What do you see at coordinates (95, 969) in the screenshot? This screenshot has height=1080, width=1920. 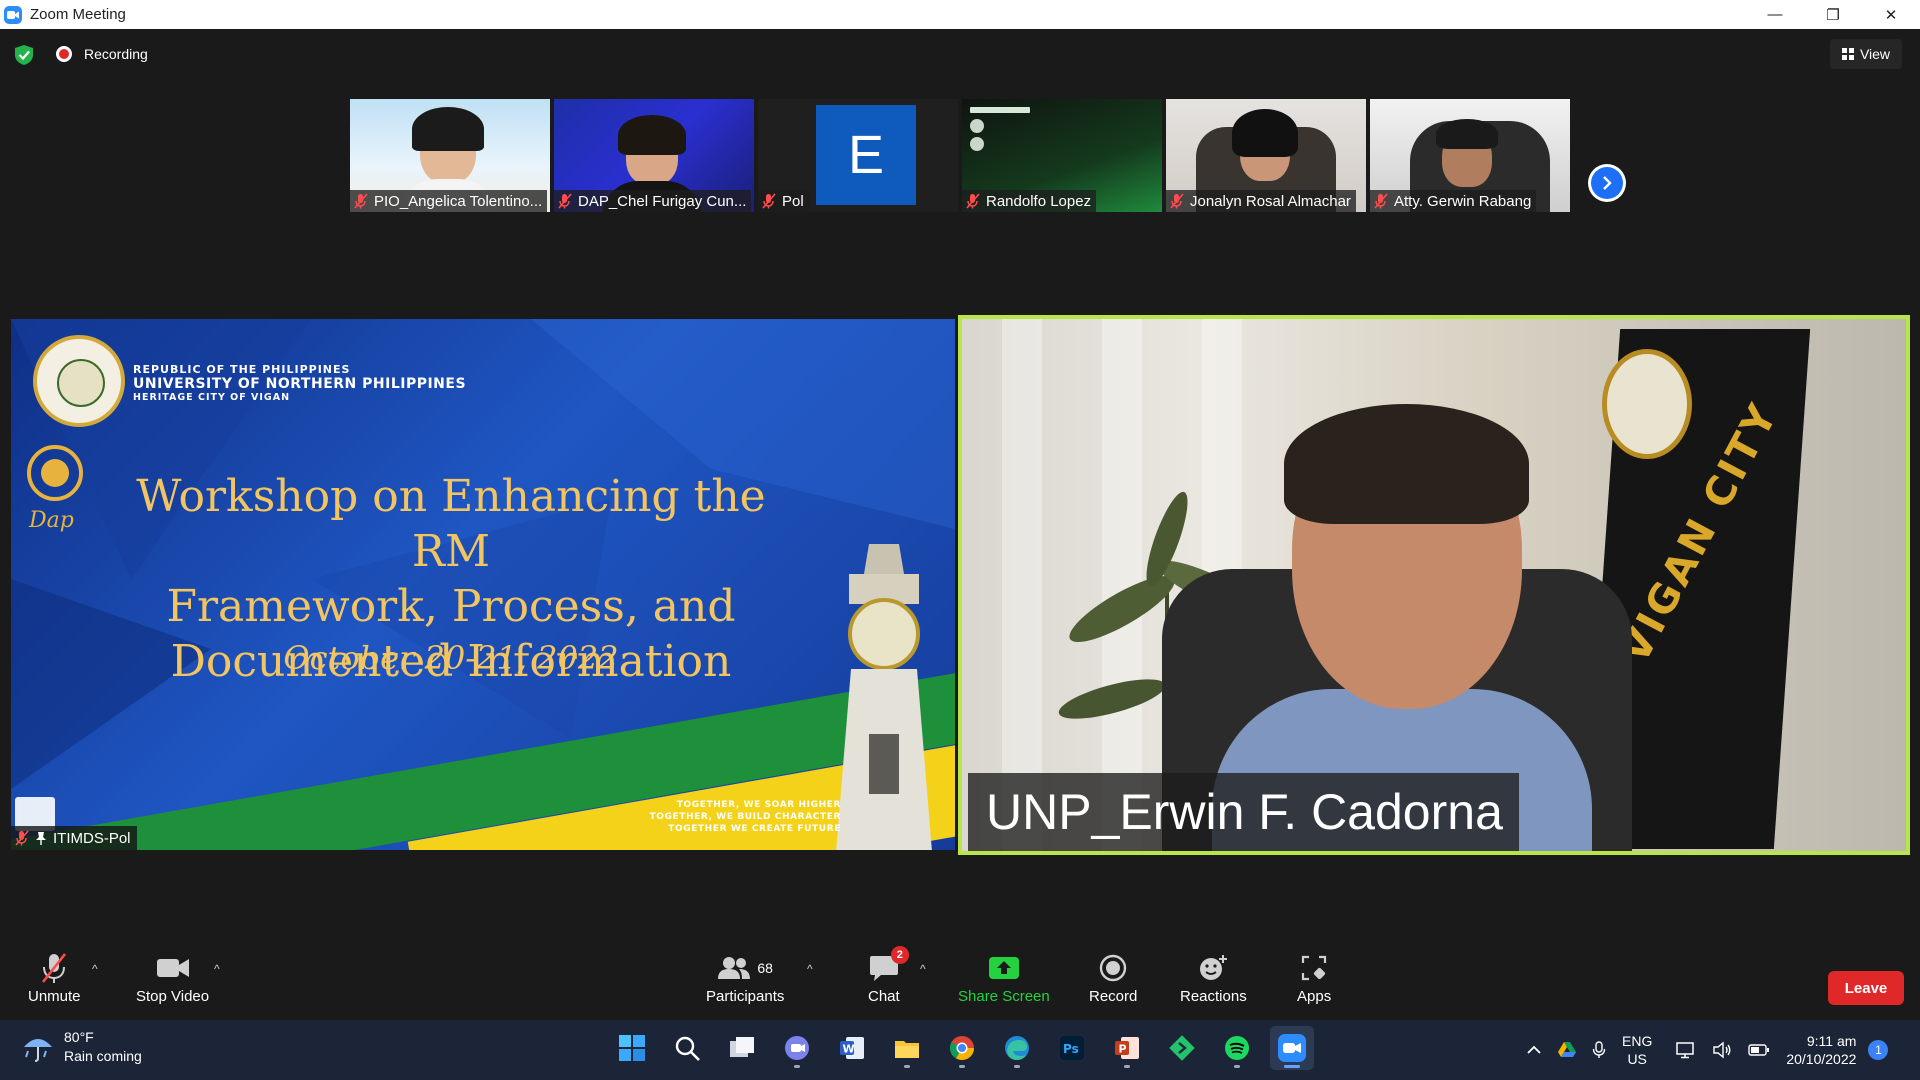 I see `audio-options-caret-icon: ^` at bounding box center [95, 969].